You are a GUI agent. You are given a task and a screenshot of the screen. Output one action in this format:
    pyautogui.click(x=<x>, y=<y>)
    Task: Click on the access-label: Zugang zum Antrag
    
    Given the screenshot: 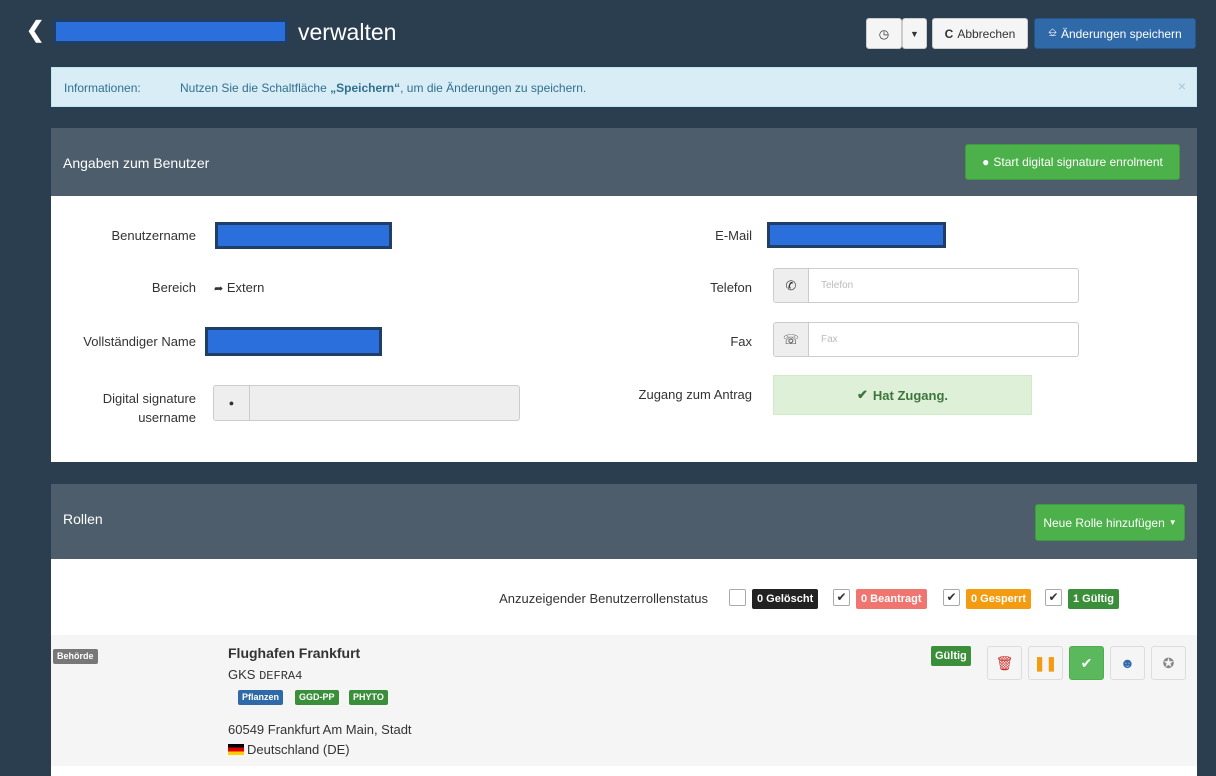 What is the action you would take?
    pyautogui.click(x=695, y=394)
    